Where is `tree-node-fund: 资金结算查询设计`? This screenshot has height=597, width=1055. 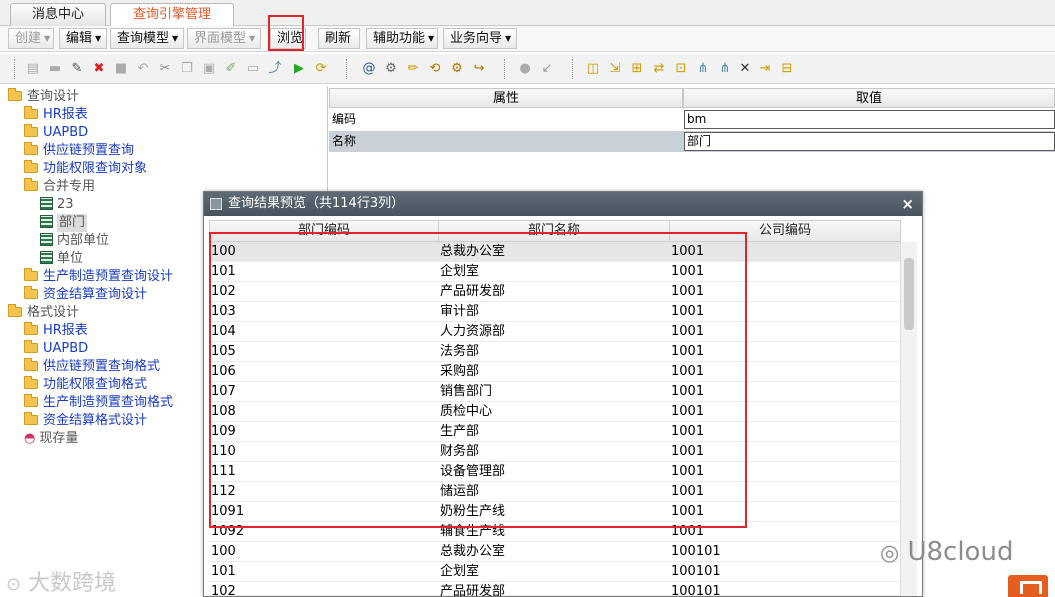 tree-node-fund: 资金结算查询设计 is located at coordinates (85, 295).